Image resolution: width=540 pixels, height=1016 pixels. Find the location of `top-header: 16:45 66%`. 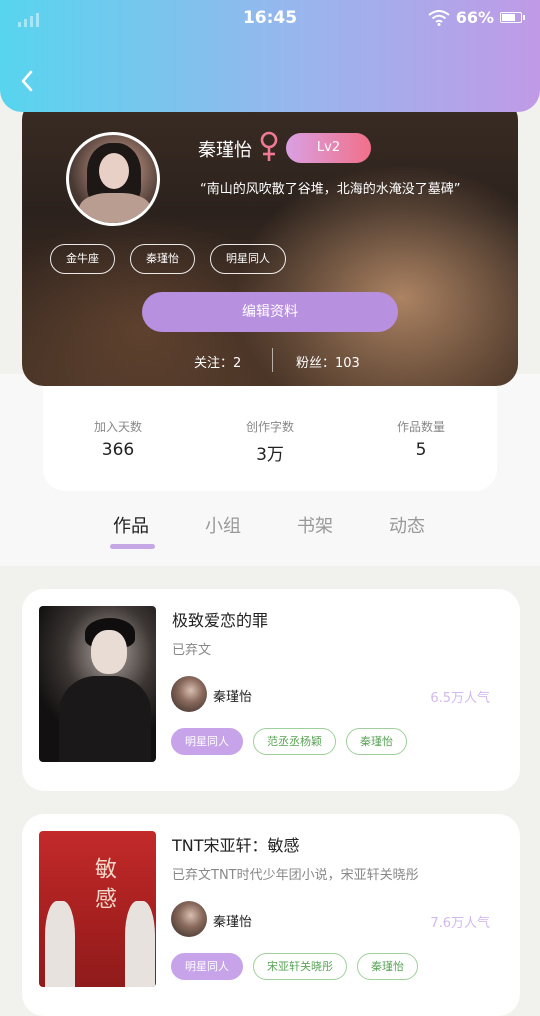

top-header: 16:45 66% is located at coordinates (270, 56).